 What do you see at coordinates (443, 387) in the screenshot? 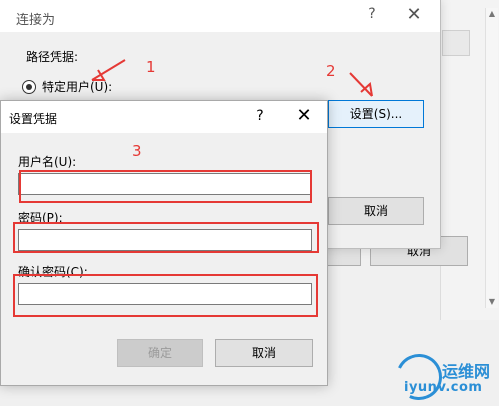
I see `watermark-domain: iyunv.com` at bounding box center [443, 387].